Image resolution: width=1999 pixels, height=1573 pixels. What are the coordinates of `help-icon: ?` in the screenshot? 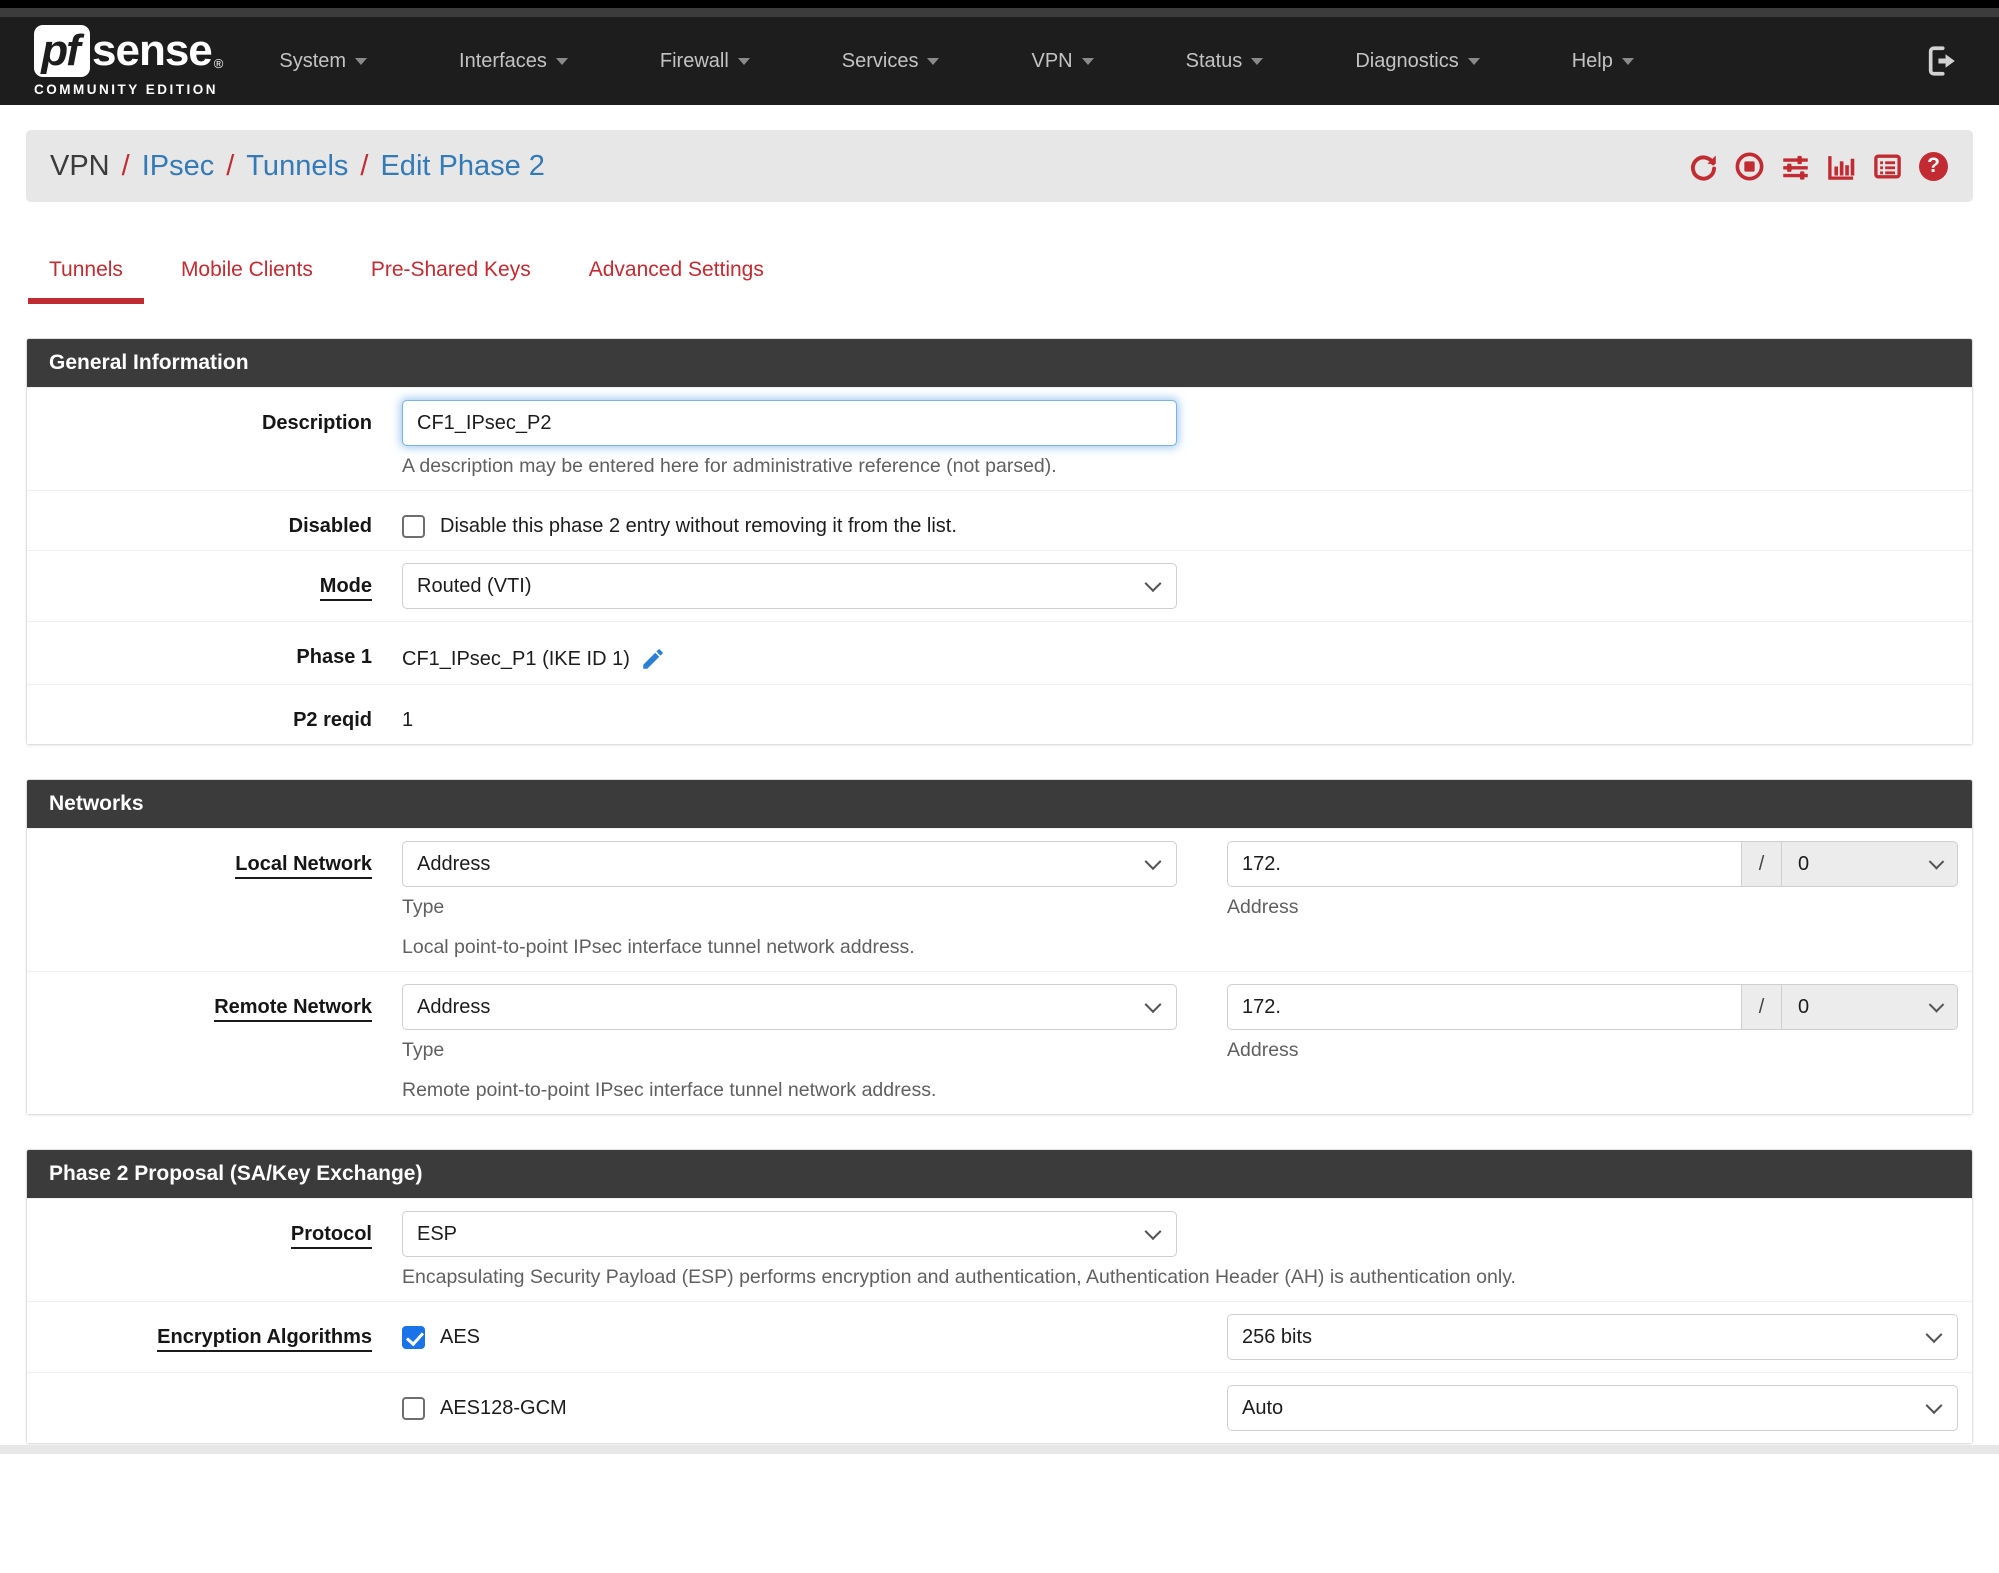 It's located at (1933, 166).